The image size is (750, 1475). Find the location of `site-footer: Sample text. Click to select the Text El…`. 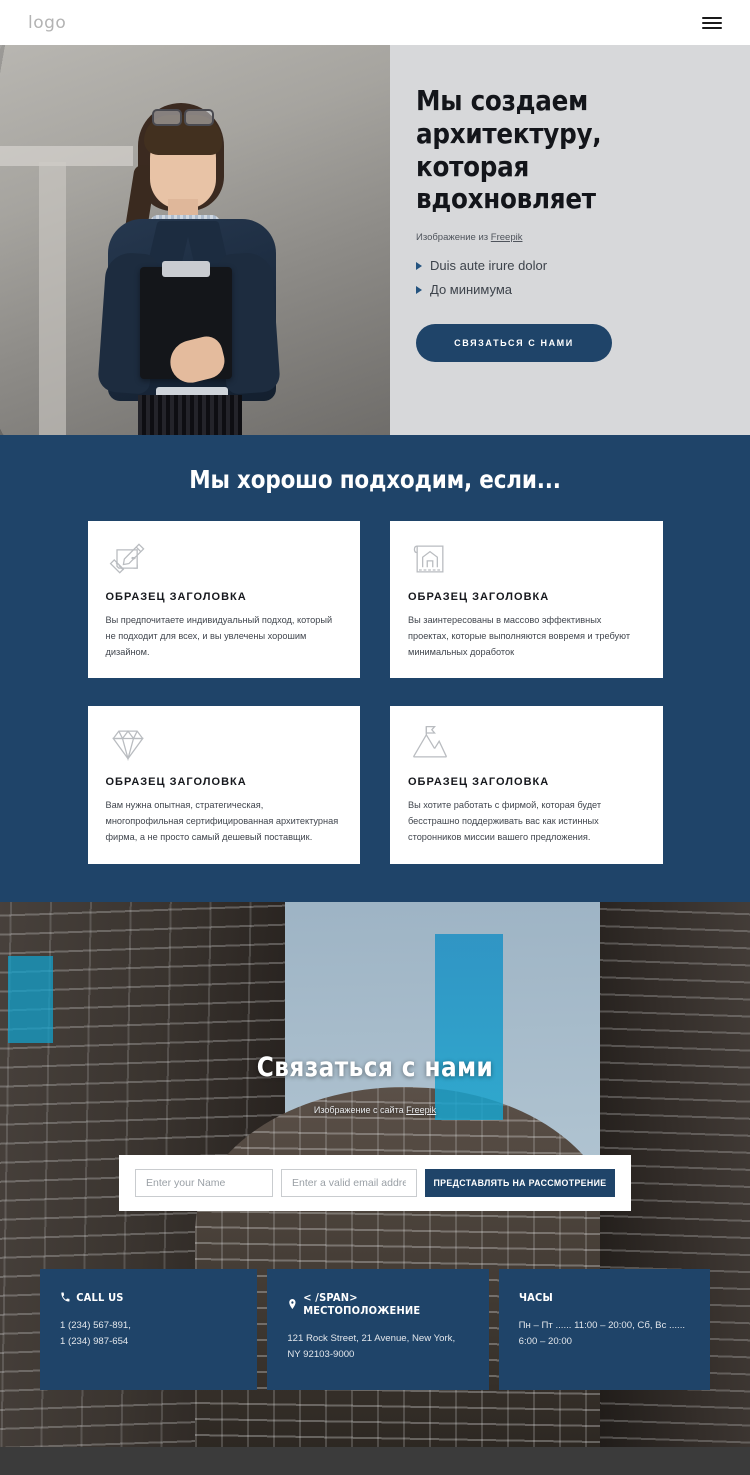

site-footer: Sample text. Click to select the Text El… is located at coordinates (375, 1460).